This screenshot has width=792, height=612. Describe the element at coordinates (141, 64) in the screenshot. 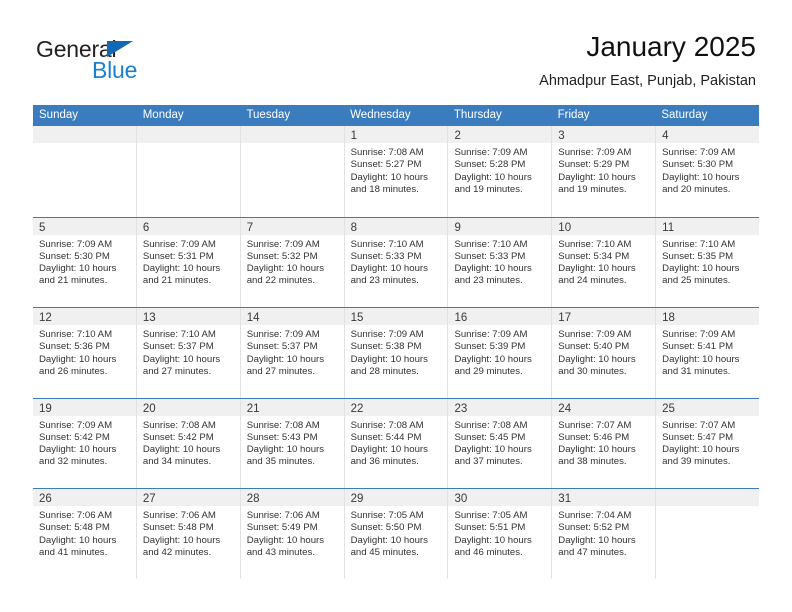

I see `generalblue-logo: General Blue` at that location.